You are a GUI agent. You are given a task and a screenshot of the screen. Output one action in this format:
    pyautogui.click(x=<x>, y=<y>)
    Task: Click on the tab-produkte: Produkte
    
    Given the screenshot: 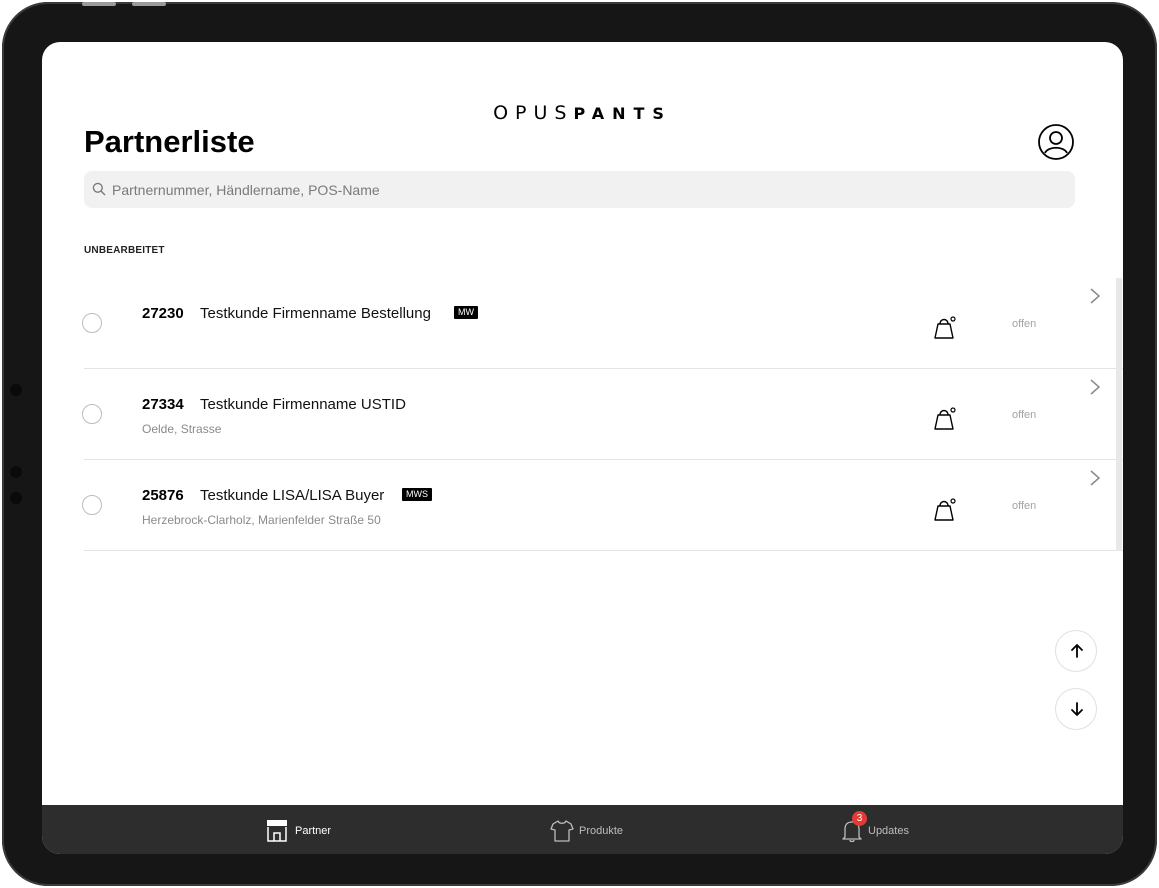 What is the action you would take?
    pyautogui.click(x=595, y=831)
    